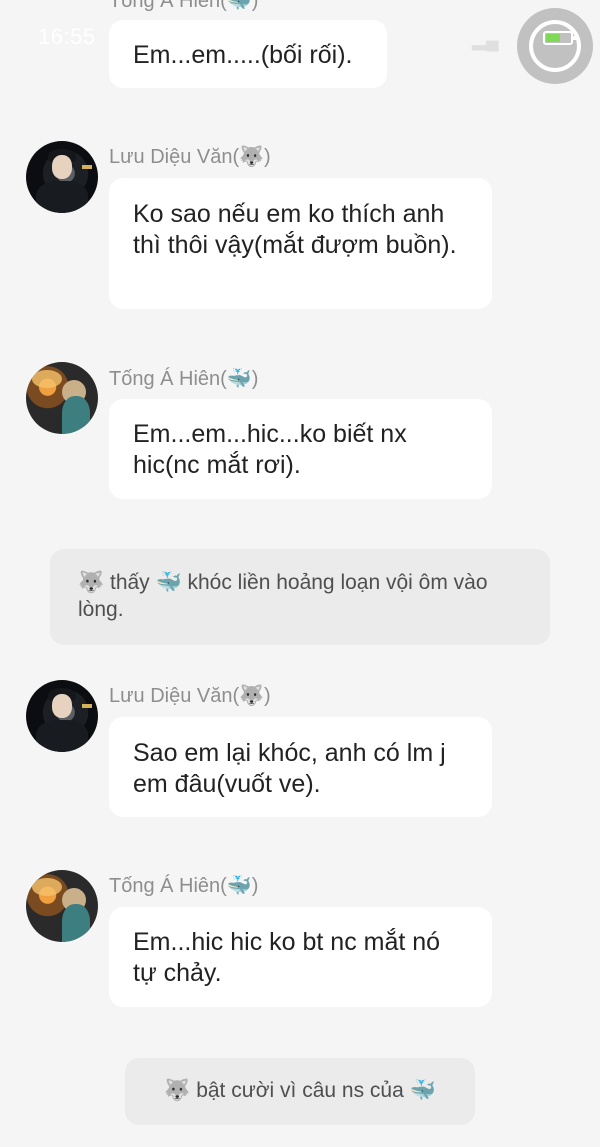  What do you see at coordinates (243, 55) in the screenshot?
I see `message-text: Em...em.....(bối rối).` at bounding box center [243, 55].